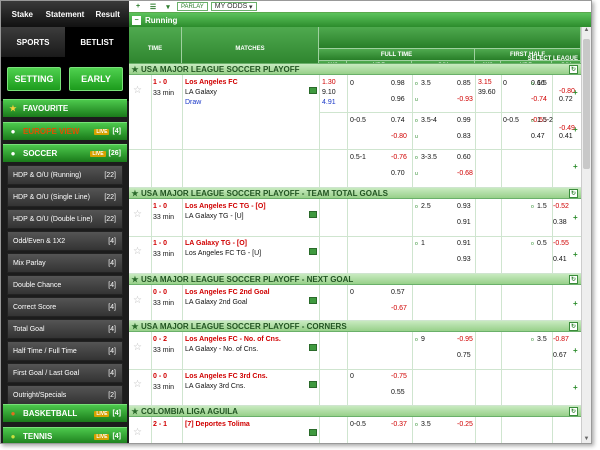  What do you see at coordinates (329, 102) in the screenshot?
I see `odds-1x2-away: 4.91` at bounding box center [329, 102].